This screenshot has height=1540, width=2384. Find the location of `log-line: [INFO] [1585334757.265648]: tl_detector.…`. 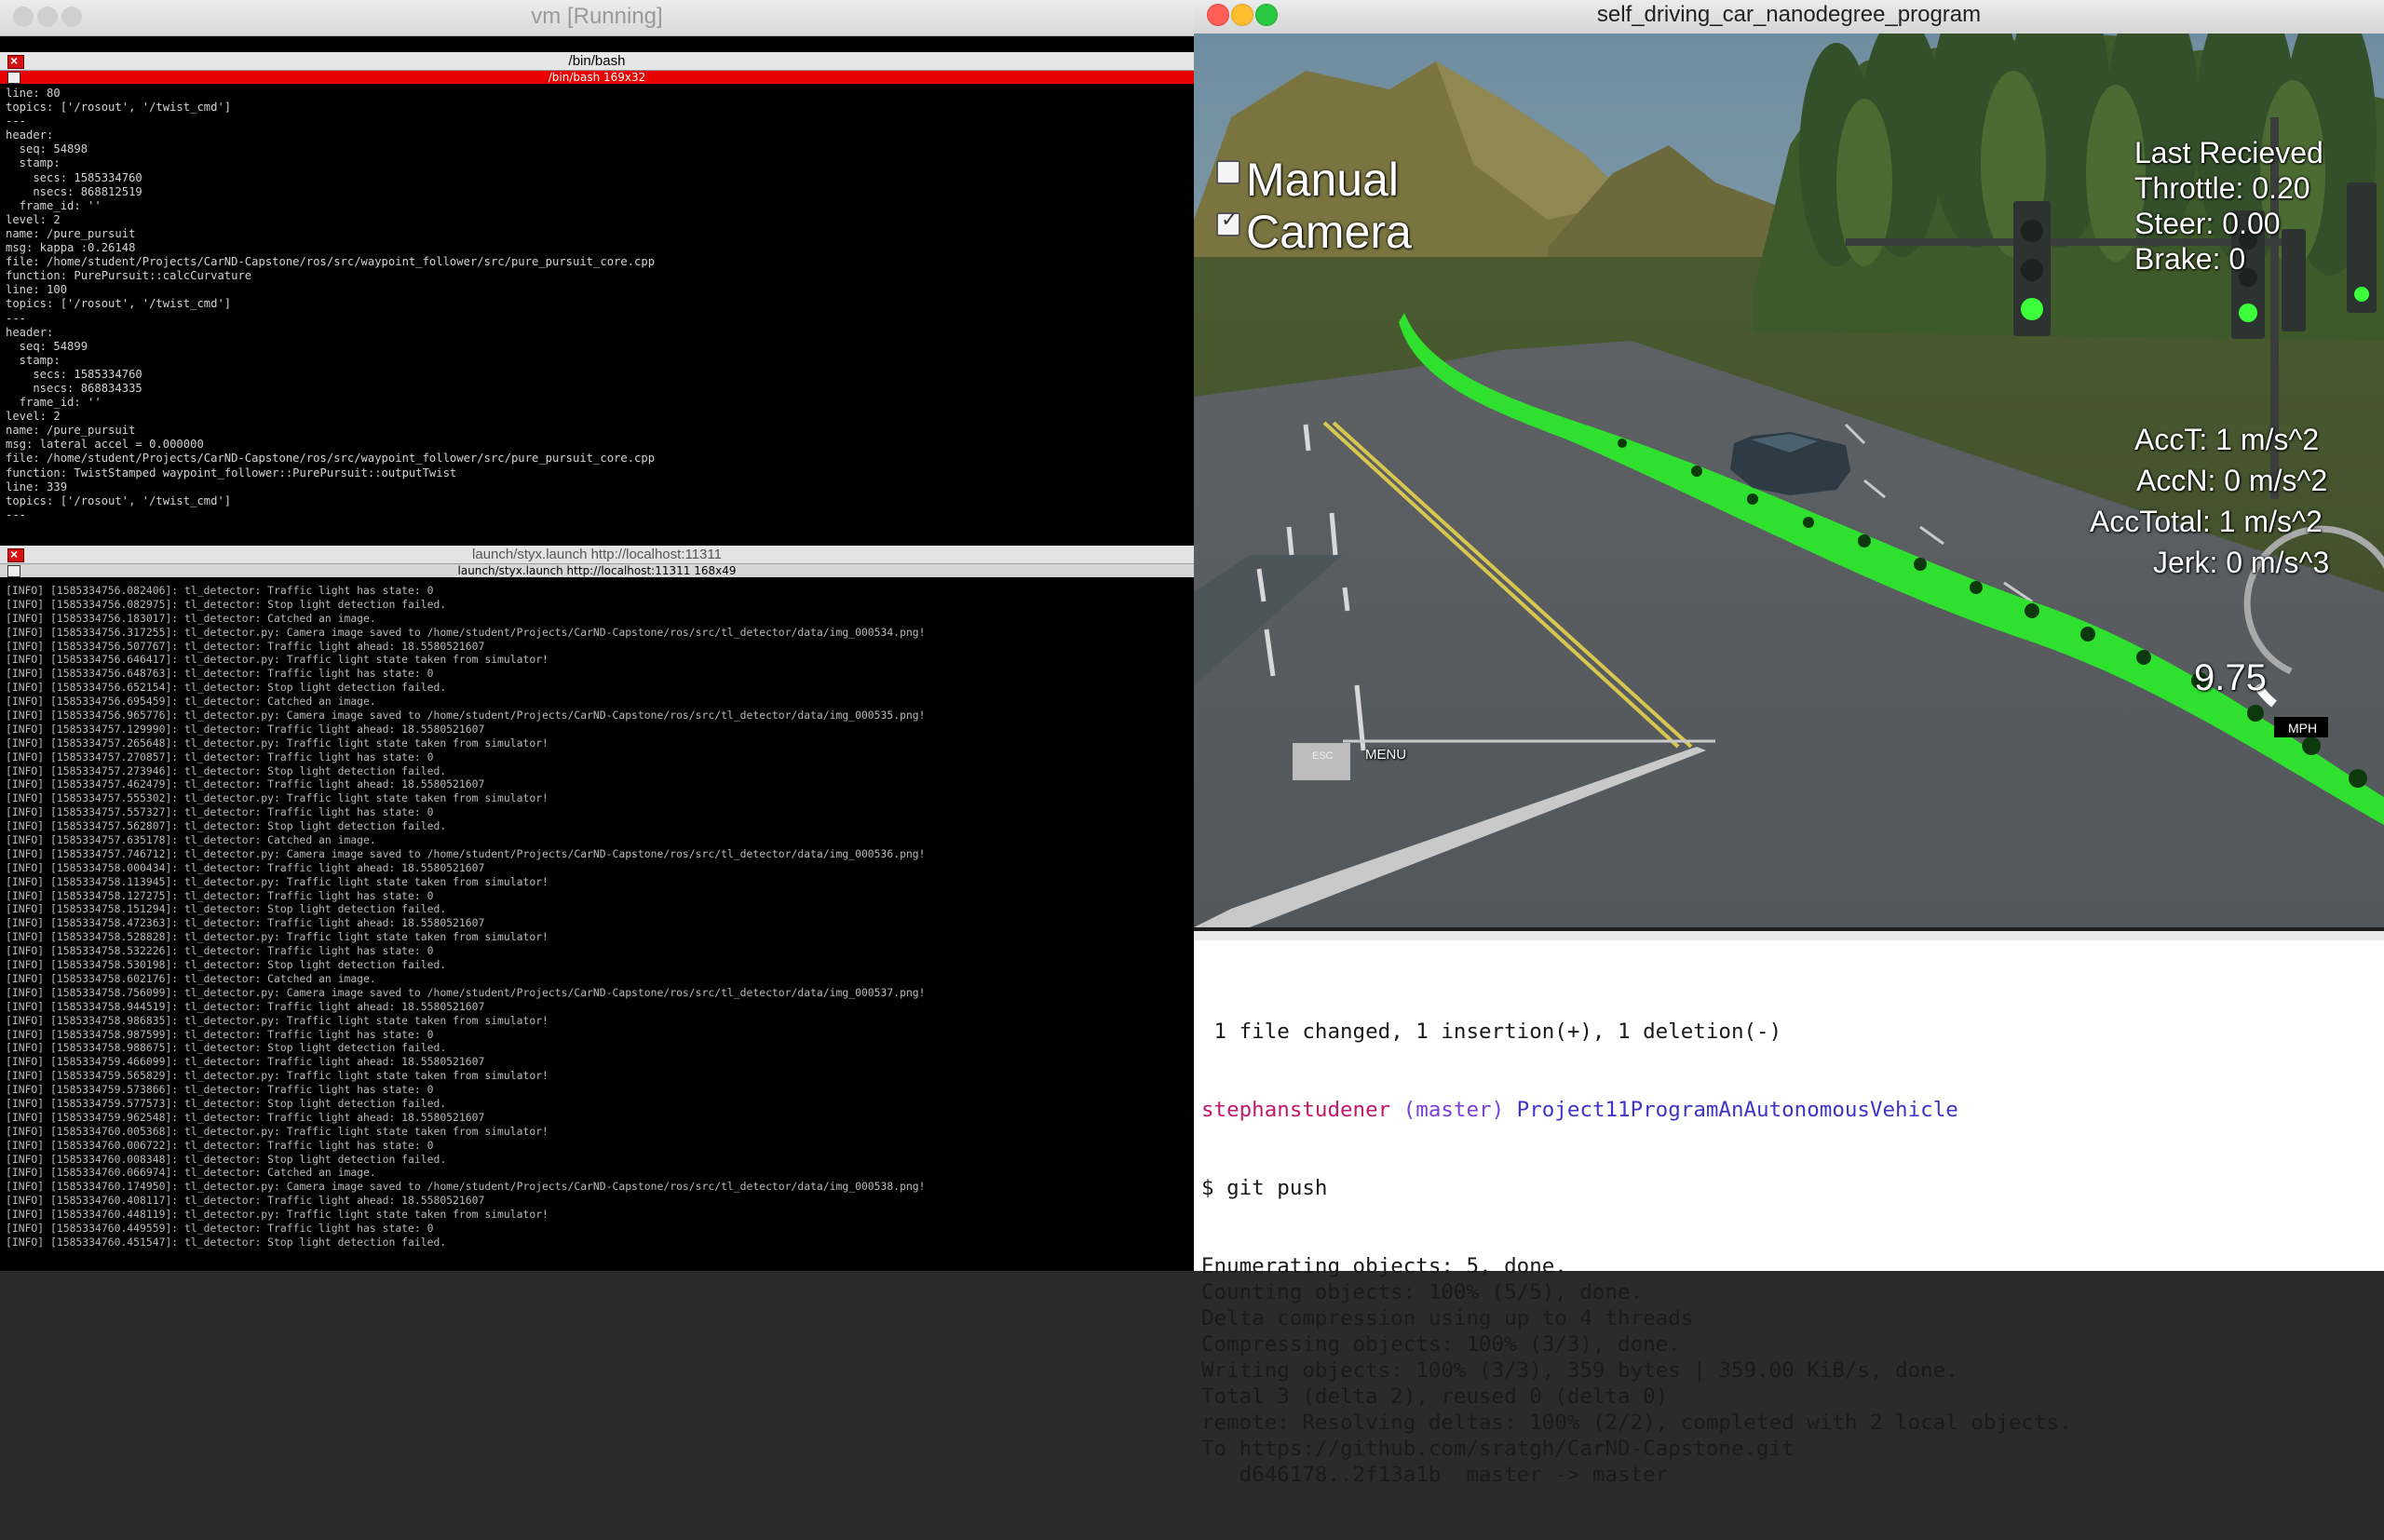

log-line: [INFO] [1585334757.265648]: tl_detector.… is located at coordinates (277, 743).